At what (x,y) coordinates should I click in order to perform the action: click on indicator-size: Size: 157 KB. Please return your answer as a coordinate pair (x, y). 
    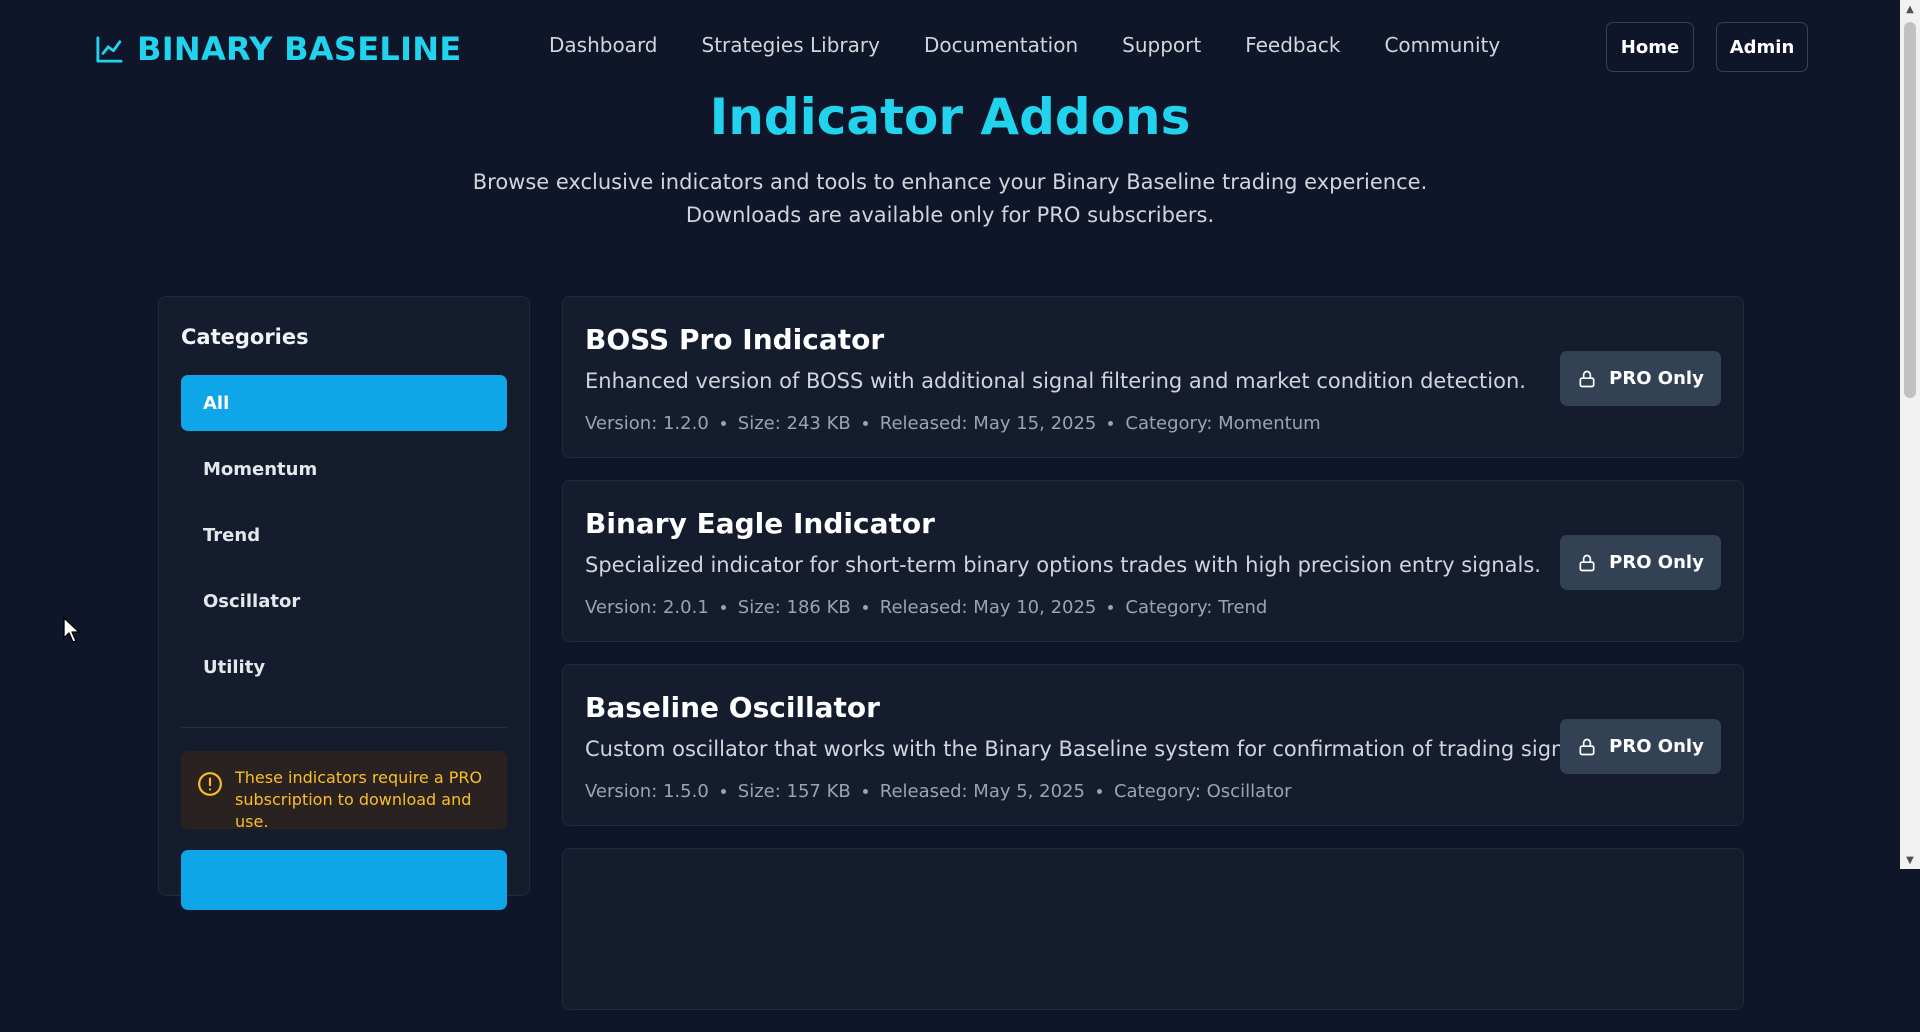
    Looking at the image, I should click on (794, 791).